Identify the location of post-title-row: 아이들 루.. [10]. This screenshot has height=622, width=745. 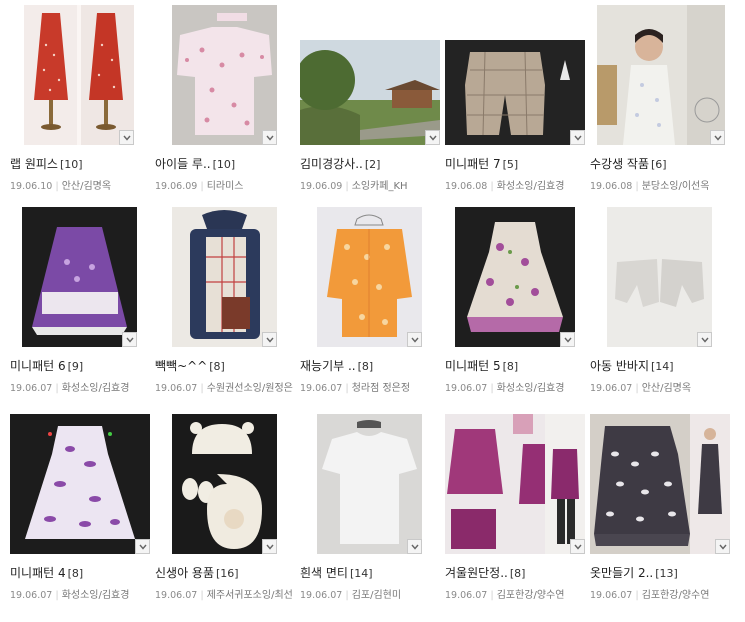
(195, 163).